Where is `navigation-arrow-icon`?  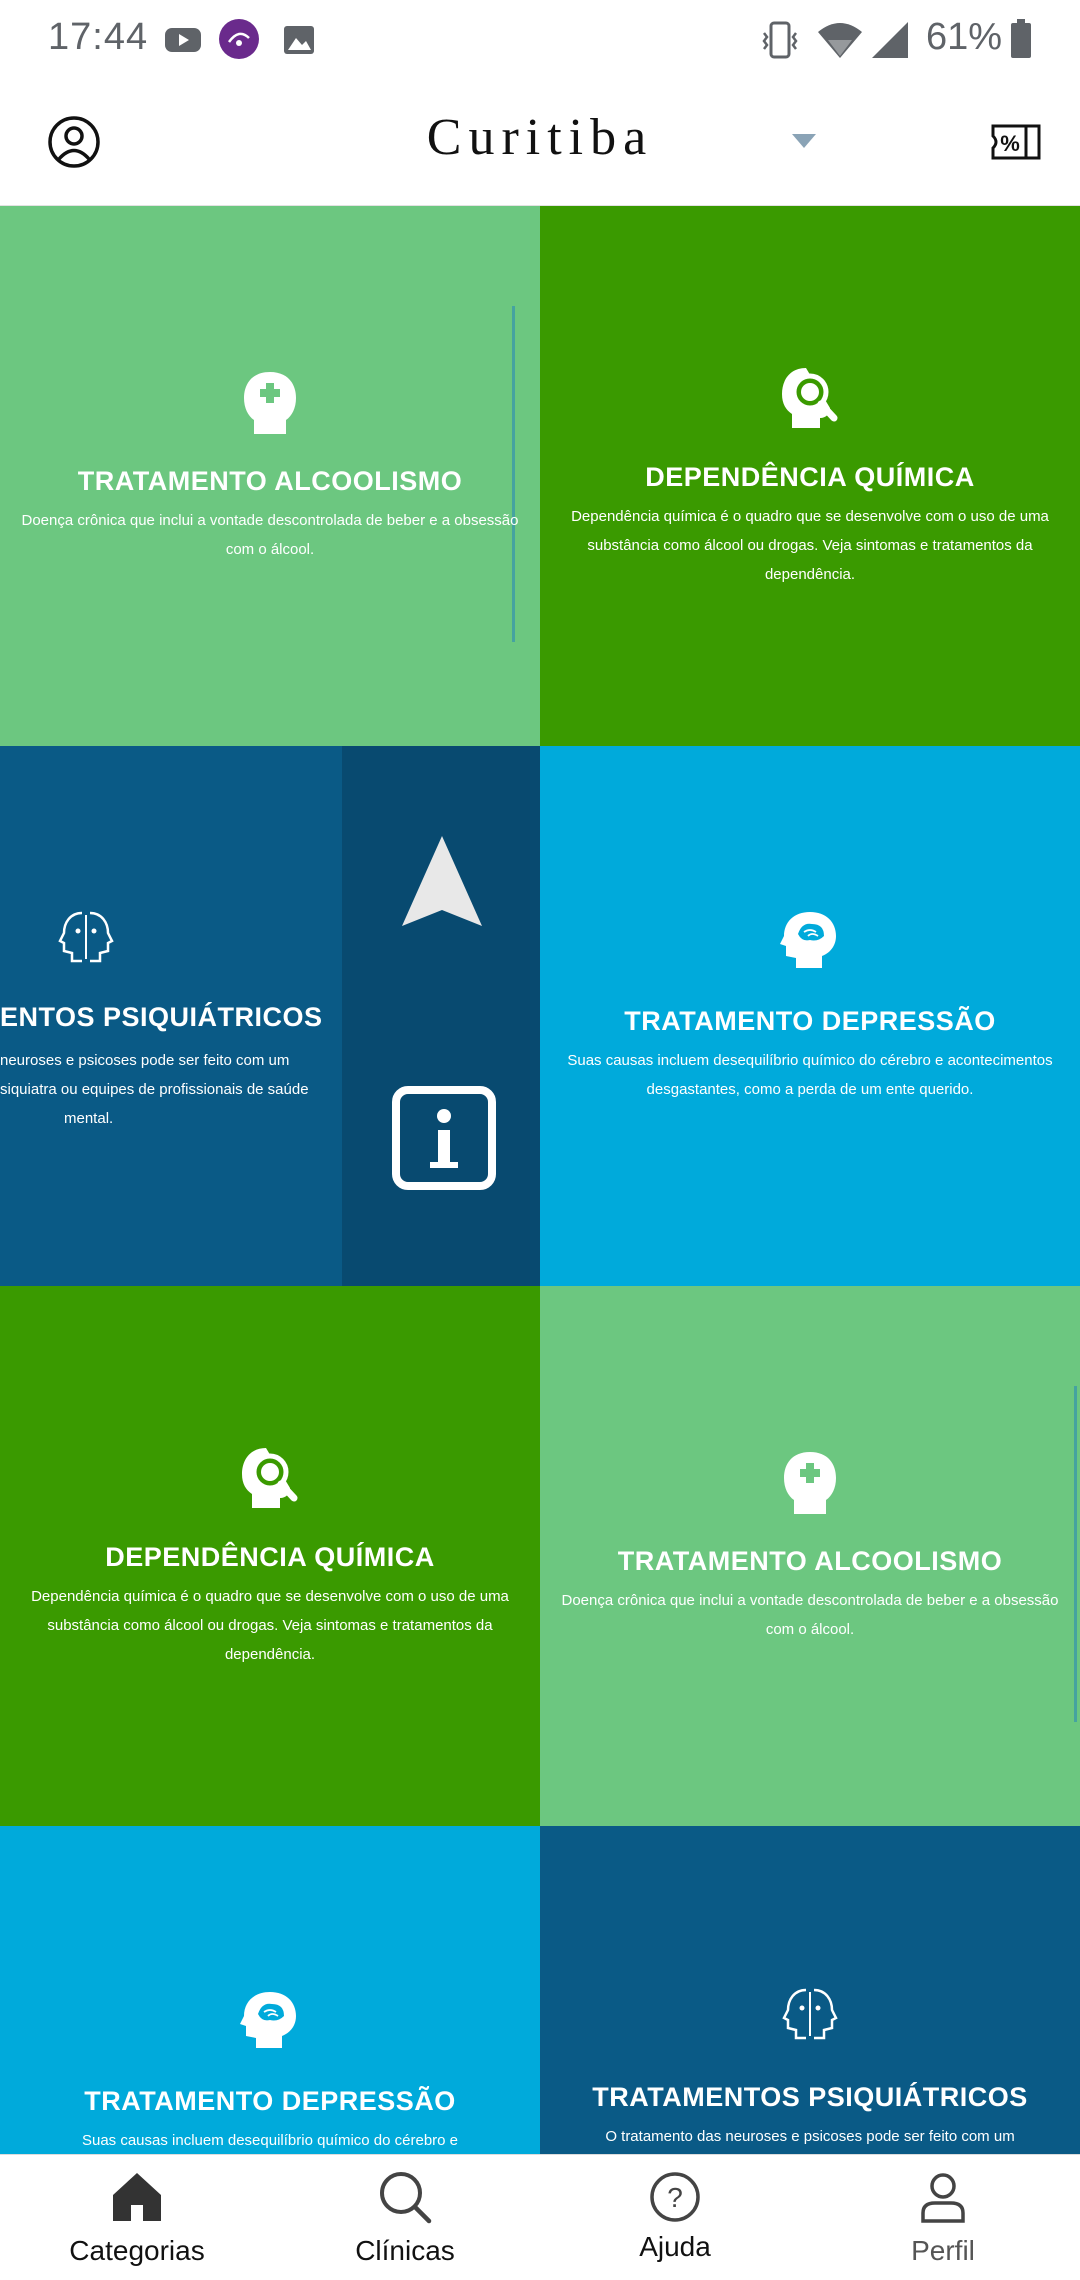 navigation-arrow-icon is located at coordinates (442, 883).